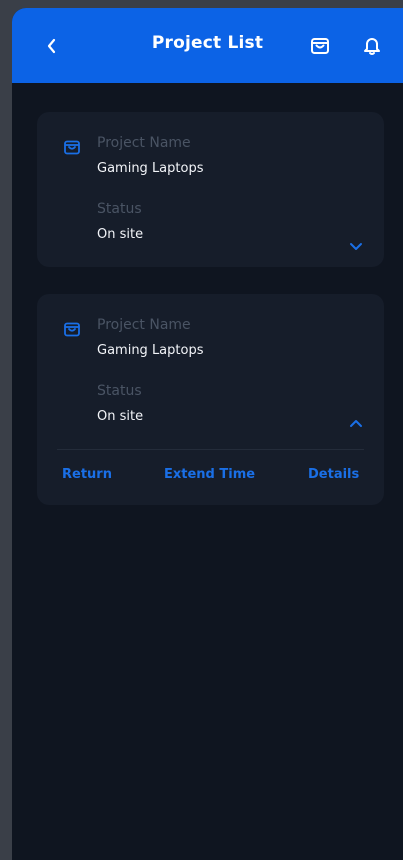 This screenshot has width=403, height=860. What do you see at coordinates (87, 474) in the screenshot?
I see `return-button: Return` at bounding box center [87, 474].